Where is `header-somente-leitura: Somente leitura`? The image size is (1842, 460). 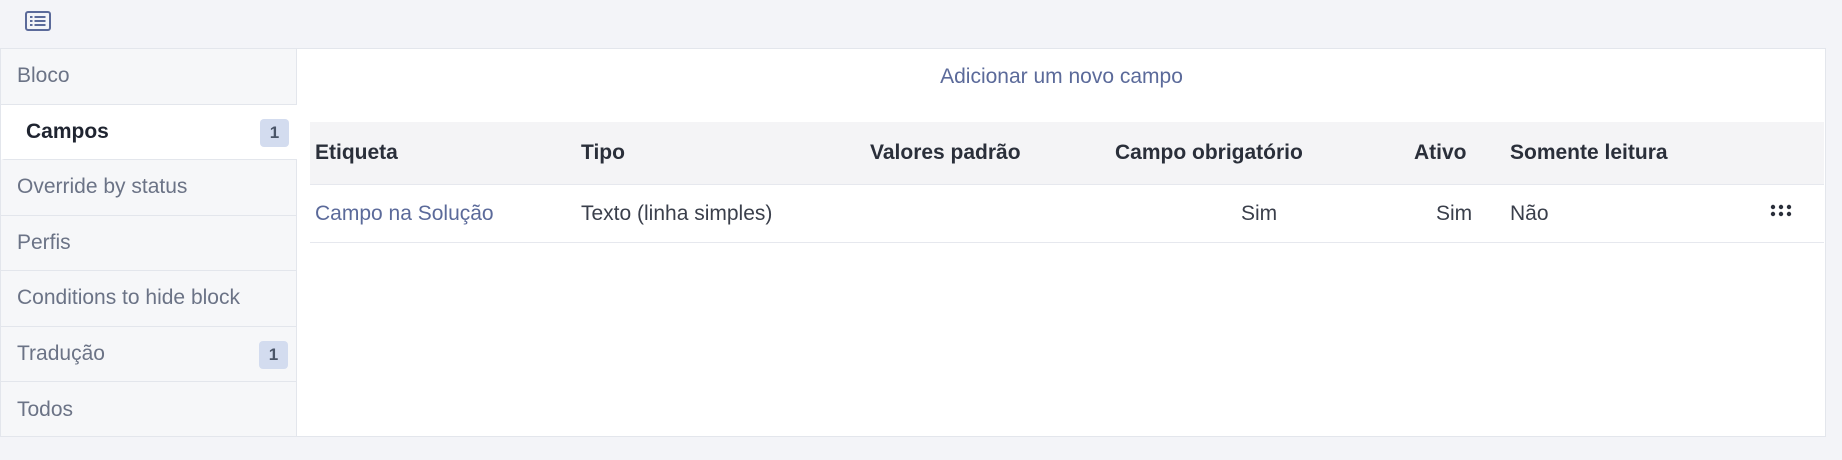
header-somente-leitura: Somente leitura is located at coordinates (1589, 153).